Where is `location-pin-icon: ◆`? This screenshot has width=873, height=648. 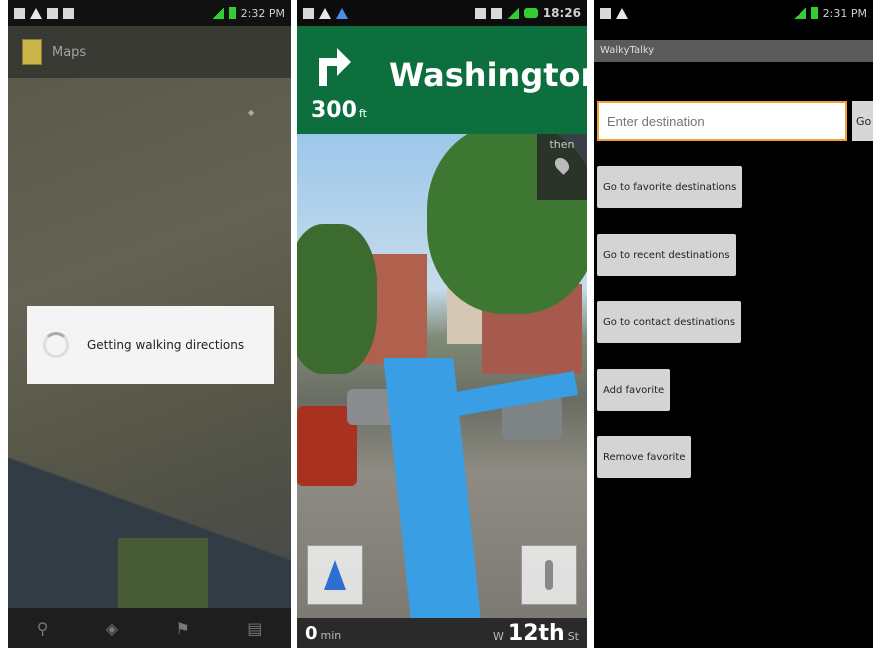
location-pin-icon: ◆ is located at coordinates (251, 112).